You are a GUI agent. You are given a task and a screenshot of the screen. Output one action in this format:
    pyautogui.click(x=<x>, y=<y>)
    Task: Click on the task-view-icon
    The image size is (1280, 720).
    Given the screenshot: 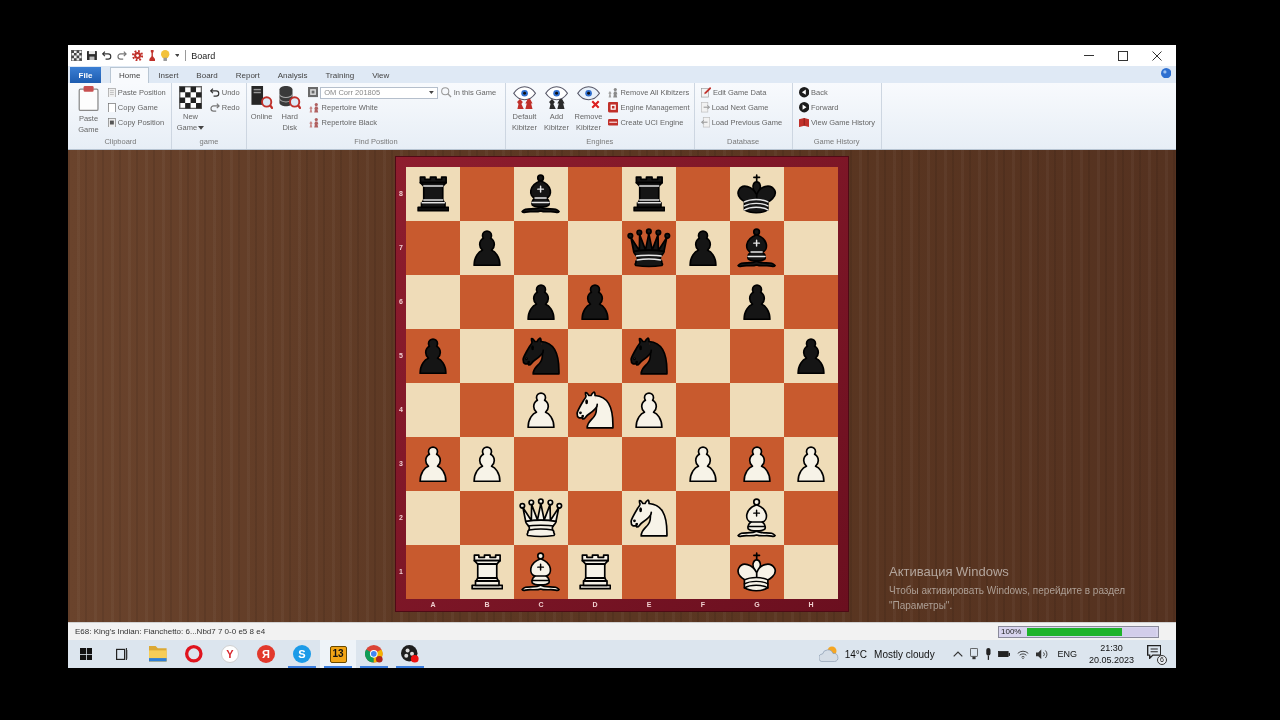 What is the action you would take?
    pyautogui.click(x=122, y=654)
    